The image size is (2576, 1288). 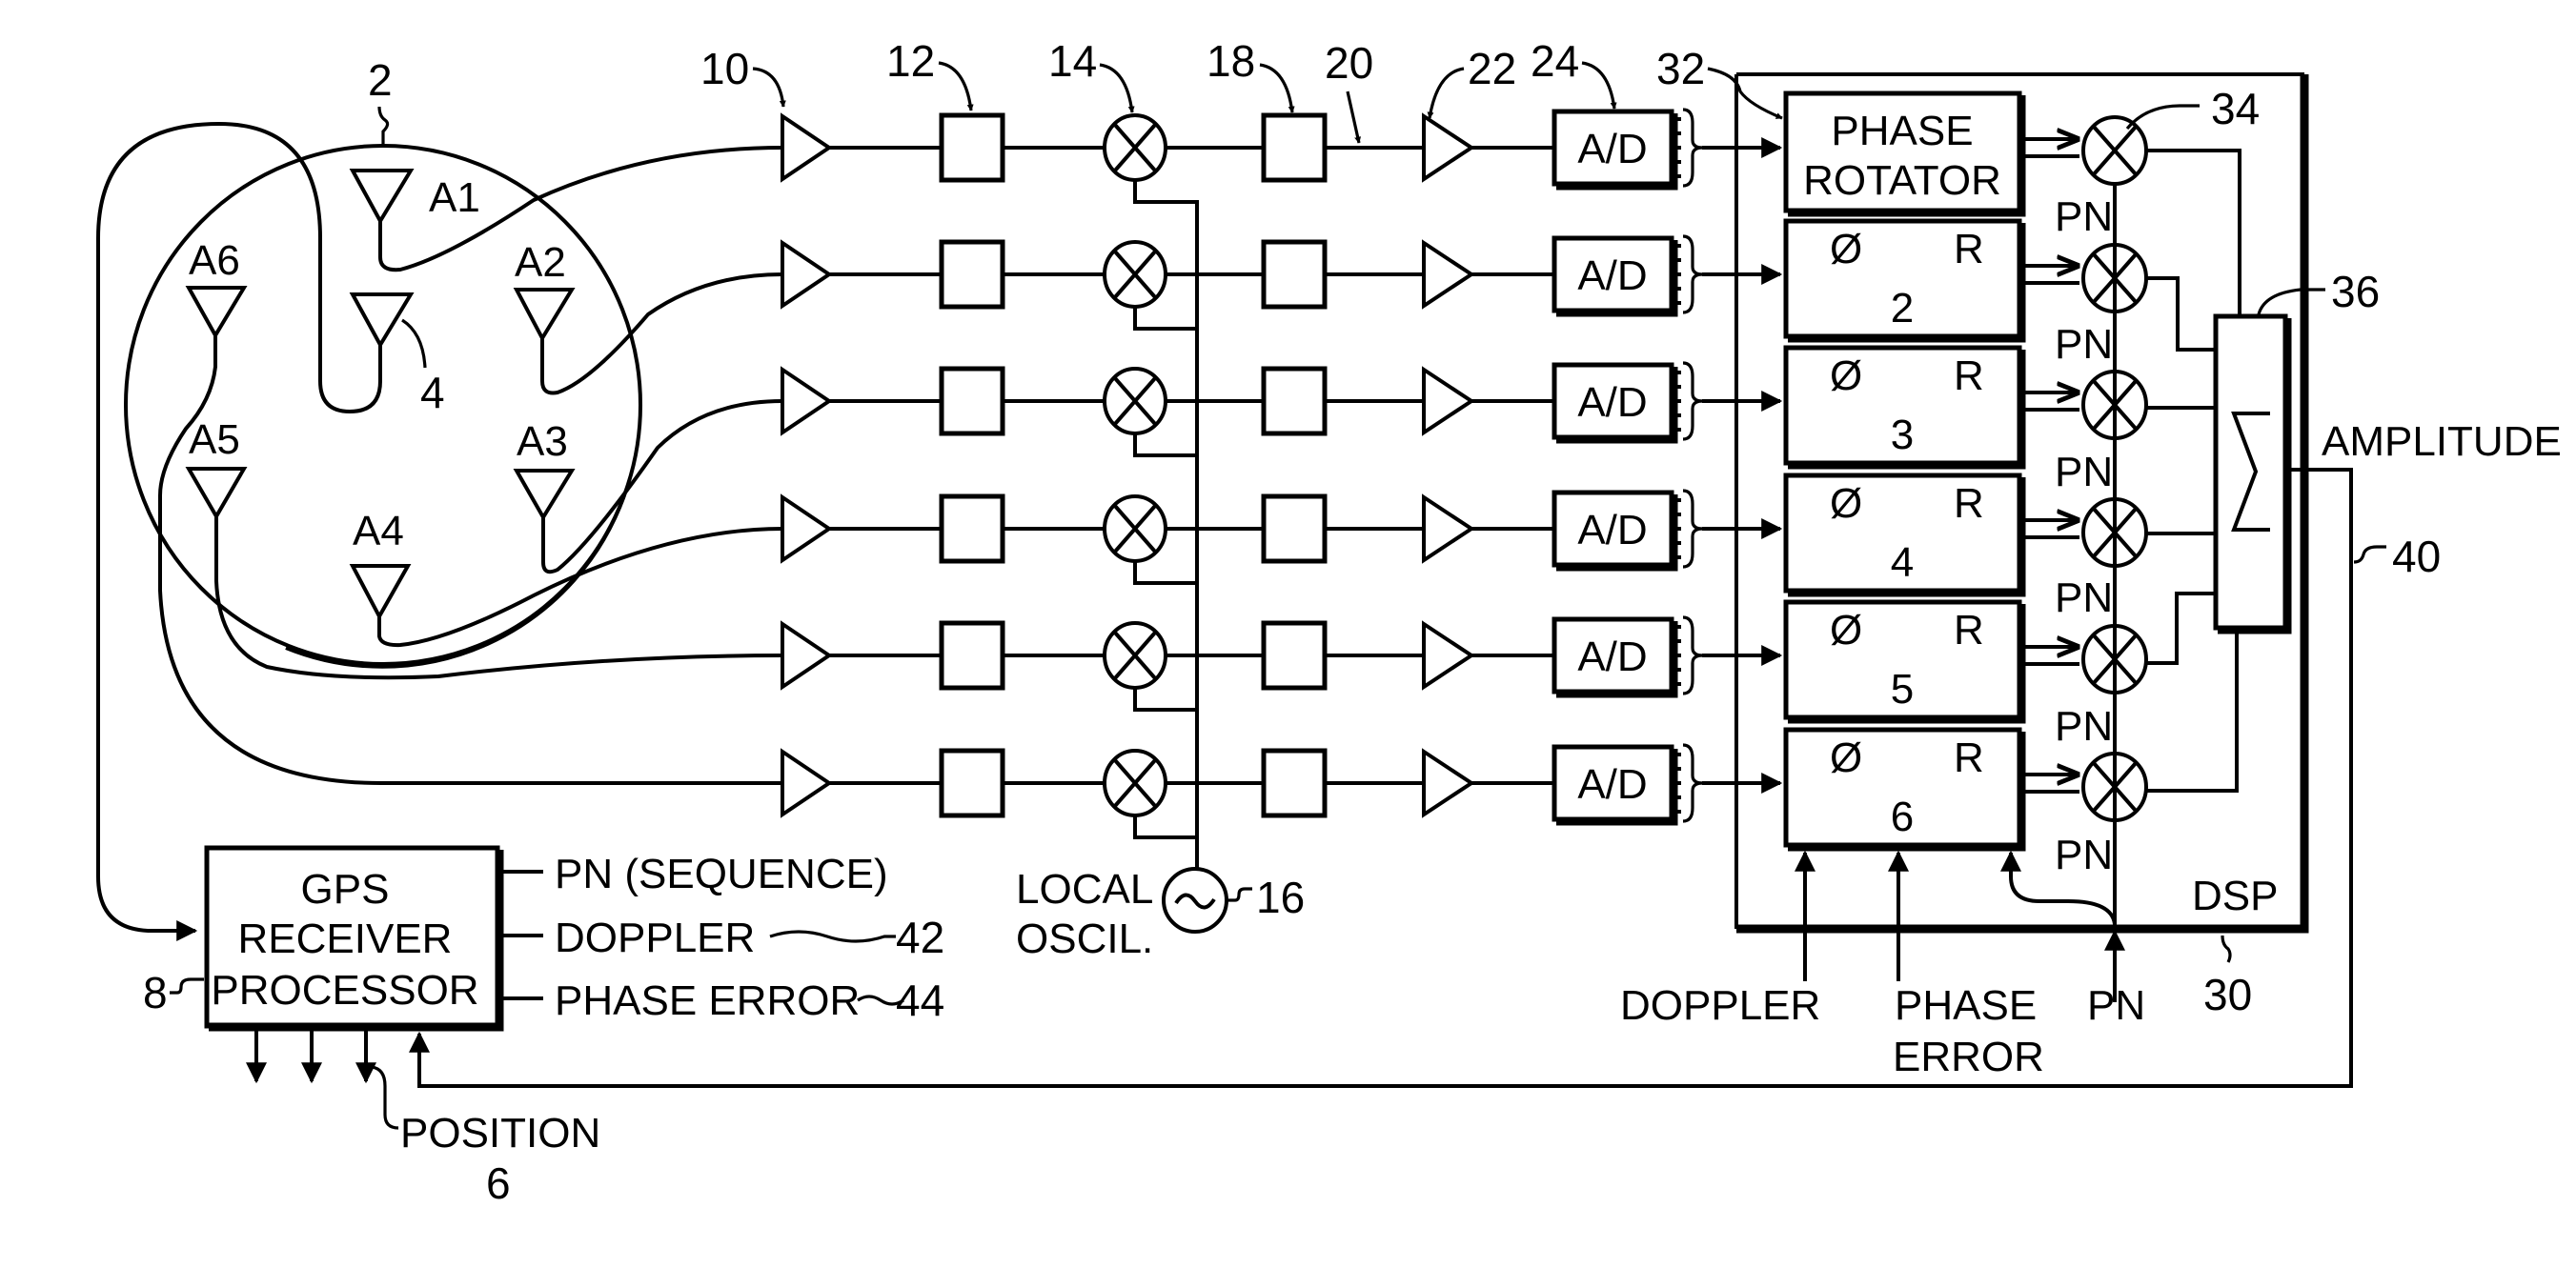 What do you see at coordinates (708, 1000) in the screenshot?
I see `gps-output-phase-error: PHASE ERROR` at bounding box center [708, 1000].